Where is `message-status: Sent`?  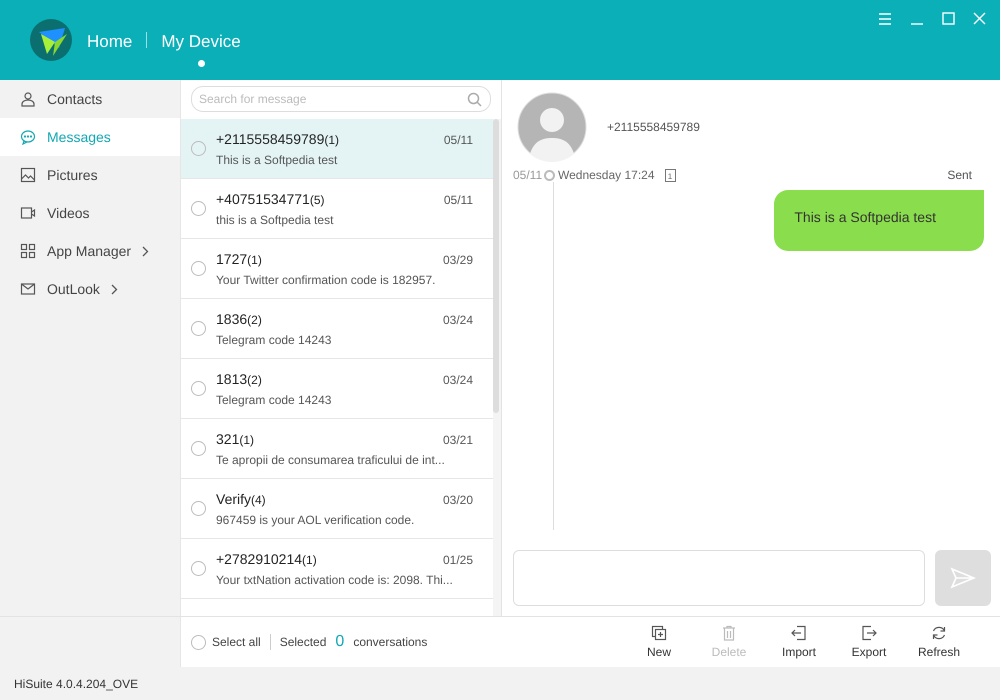
message-status: Sent is located at coordinates (959, 175).